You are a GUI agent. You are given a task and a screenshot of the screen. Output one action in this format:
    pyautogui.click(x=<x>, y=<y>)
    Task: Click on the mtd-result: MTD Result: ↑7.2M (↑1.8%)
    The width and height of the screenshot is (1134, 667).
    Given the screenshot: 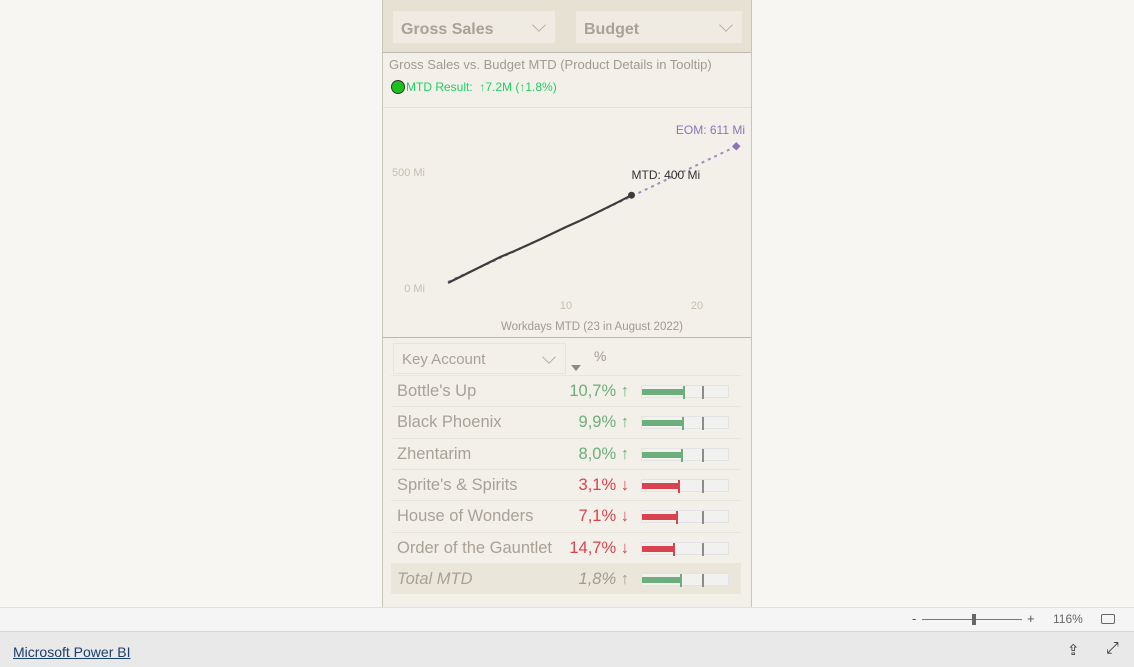 What is the action you would take?
    pyautogui.click(x=474, y=87)
    